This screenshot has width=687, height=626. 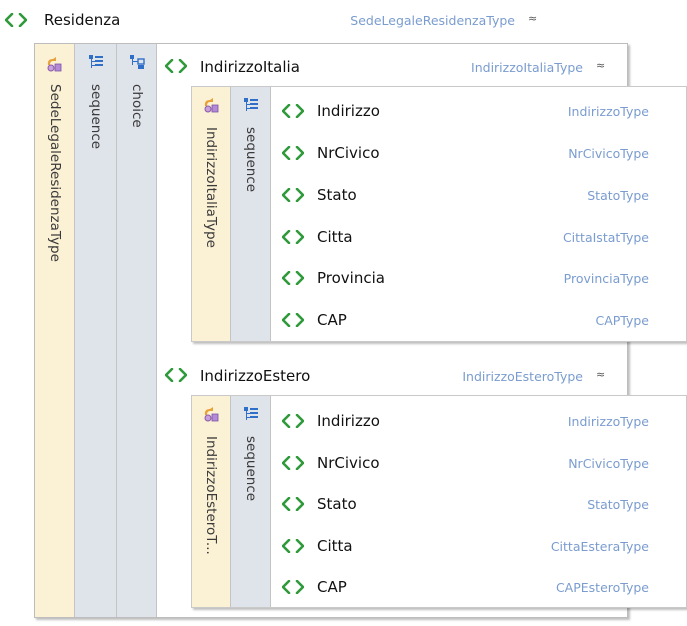 I want to click on choice-icon, so click(x=137, y=62).